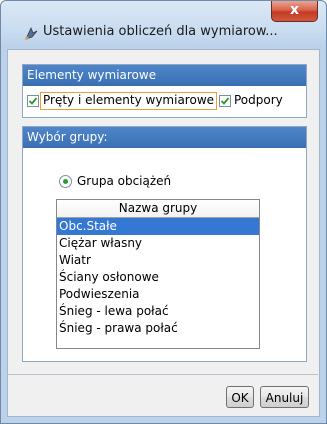 Image resolution: width=327 pixels, height=424 pixels. I want to click on title-bar: Ustawienia obliczeń dla wymiarow... x, so click(163, 24).